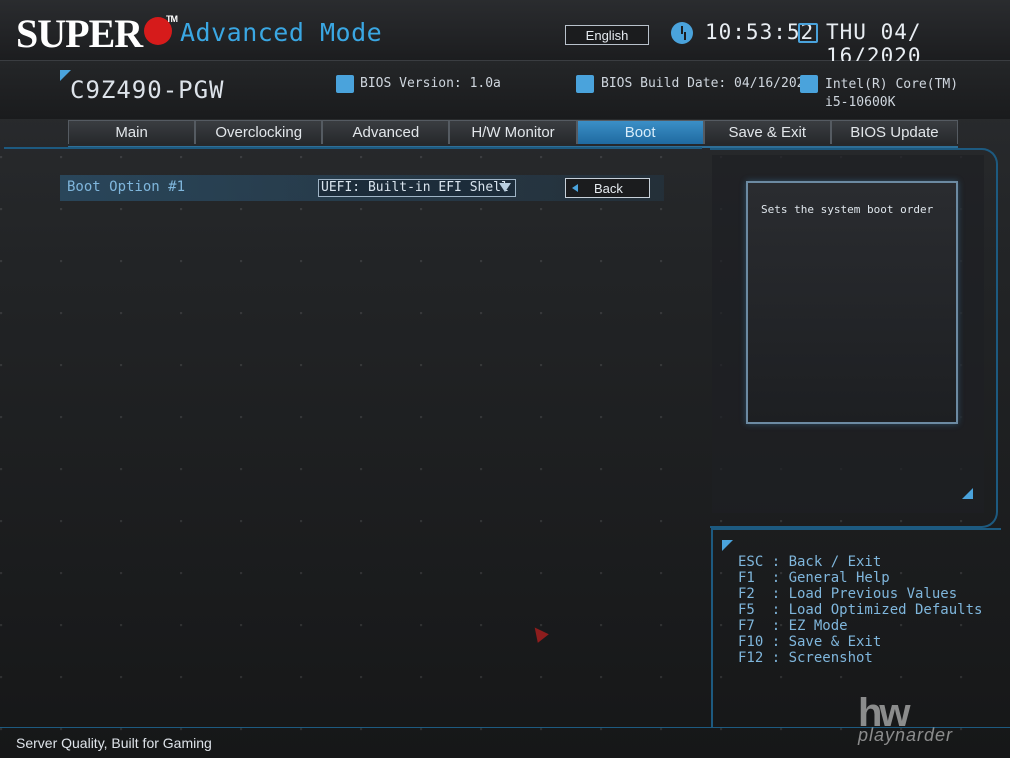 The height and width of the screenshot is (758, 1010). I want to click on bios-build-date: BIOS Build Date: 04/16/2020, so click(707, 83).